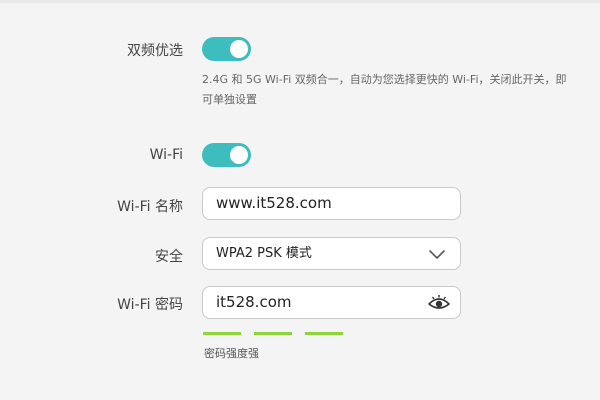  What do you see at coordinates (169, 257) in the screenshot?
I see `security-label: 安全` at bounding box center [169, 257].